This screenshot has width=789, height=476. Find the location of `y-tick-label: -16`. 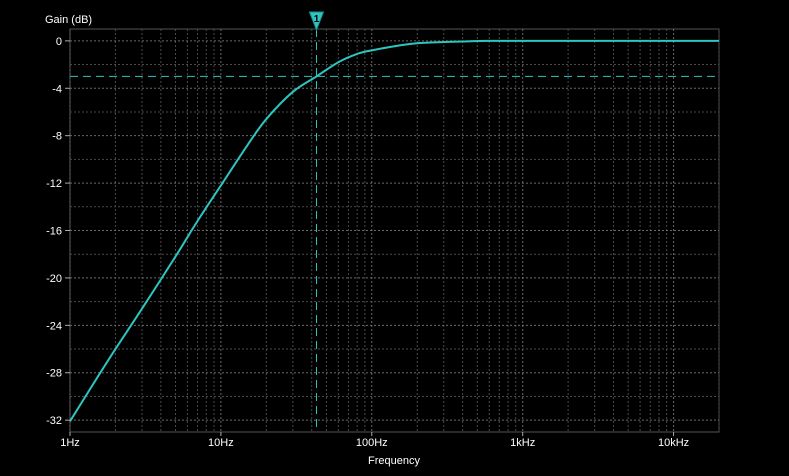

y-tick-label: -16 is located at coordinates (54, 232).